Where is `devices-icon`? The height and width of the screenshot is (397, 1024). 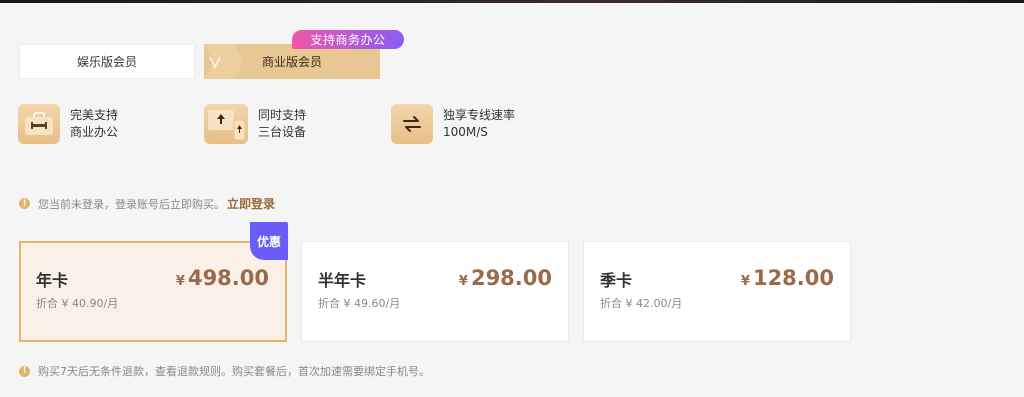 devices-icon is located at coordinates (226, 124).